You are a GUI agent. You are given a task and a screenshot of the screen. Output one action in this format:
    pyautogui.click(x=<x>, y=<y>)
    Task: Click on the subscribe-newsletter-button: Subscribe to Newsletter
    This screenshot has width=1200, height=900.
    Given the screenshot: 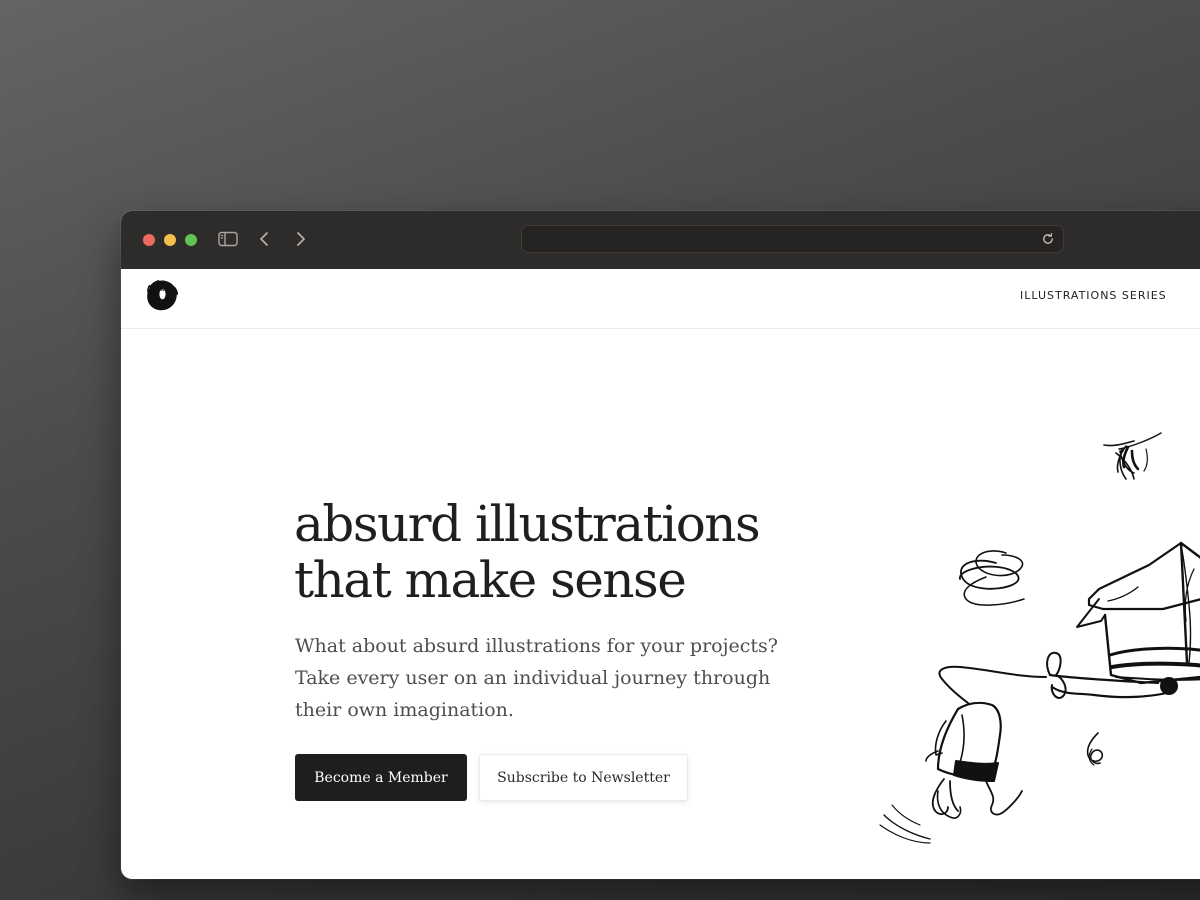 What is the action you would take?
    pyautogui.click(x=583, y=777)
    